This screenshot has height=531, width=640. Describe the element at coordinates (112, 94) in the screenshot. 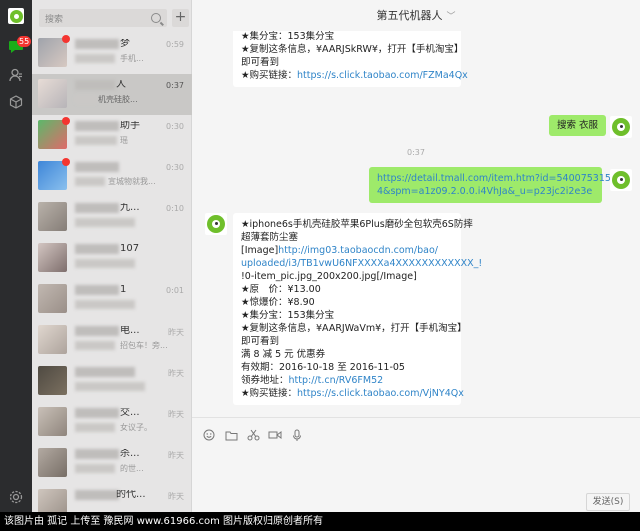

I see `conversation-item-selected: 人 机壳硅胶... 0:37` at that location.